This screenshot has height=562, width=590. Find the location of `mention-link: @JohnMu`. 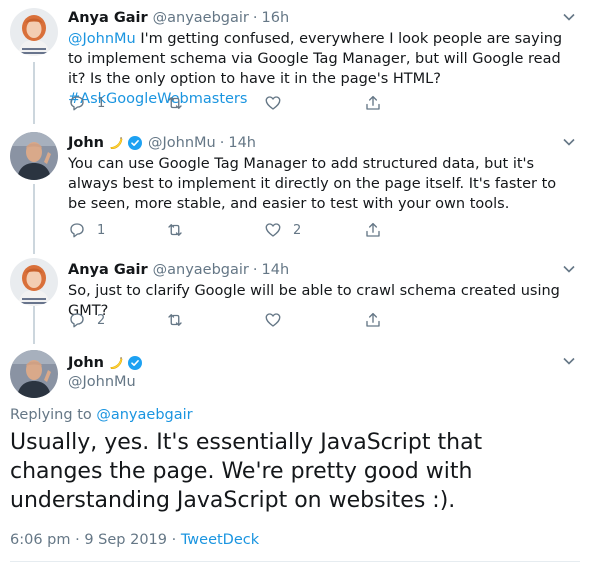

mention-link: @JohnMu is located at coordinates (102, 39).